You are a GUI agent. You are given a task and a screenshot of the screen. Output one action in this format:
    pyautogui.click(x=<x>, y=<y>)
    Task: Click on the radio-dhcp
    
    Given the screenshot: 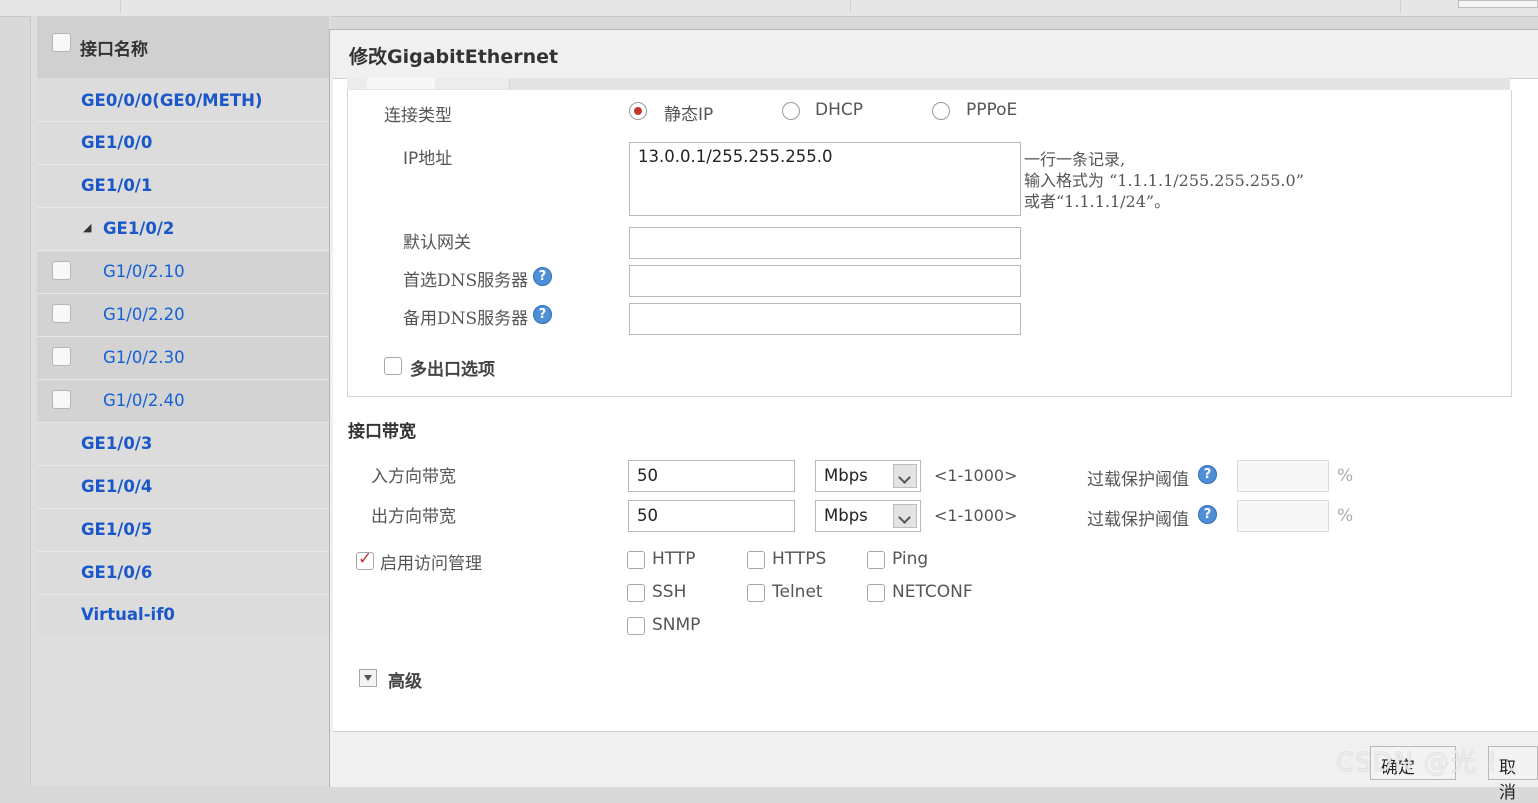 What is the action you would take?
    pyautogui.click(x=791, y=111)
    